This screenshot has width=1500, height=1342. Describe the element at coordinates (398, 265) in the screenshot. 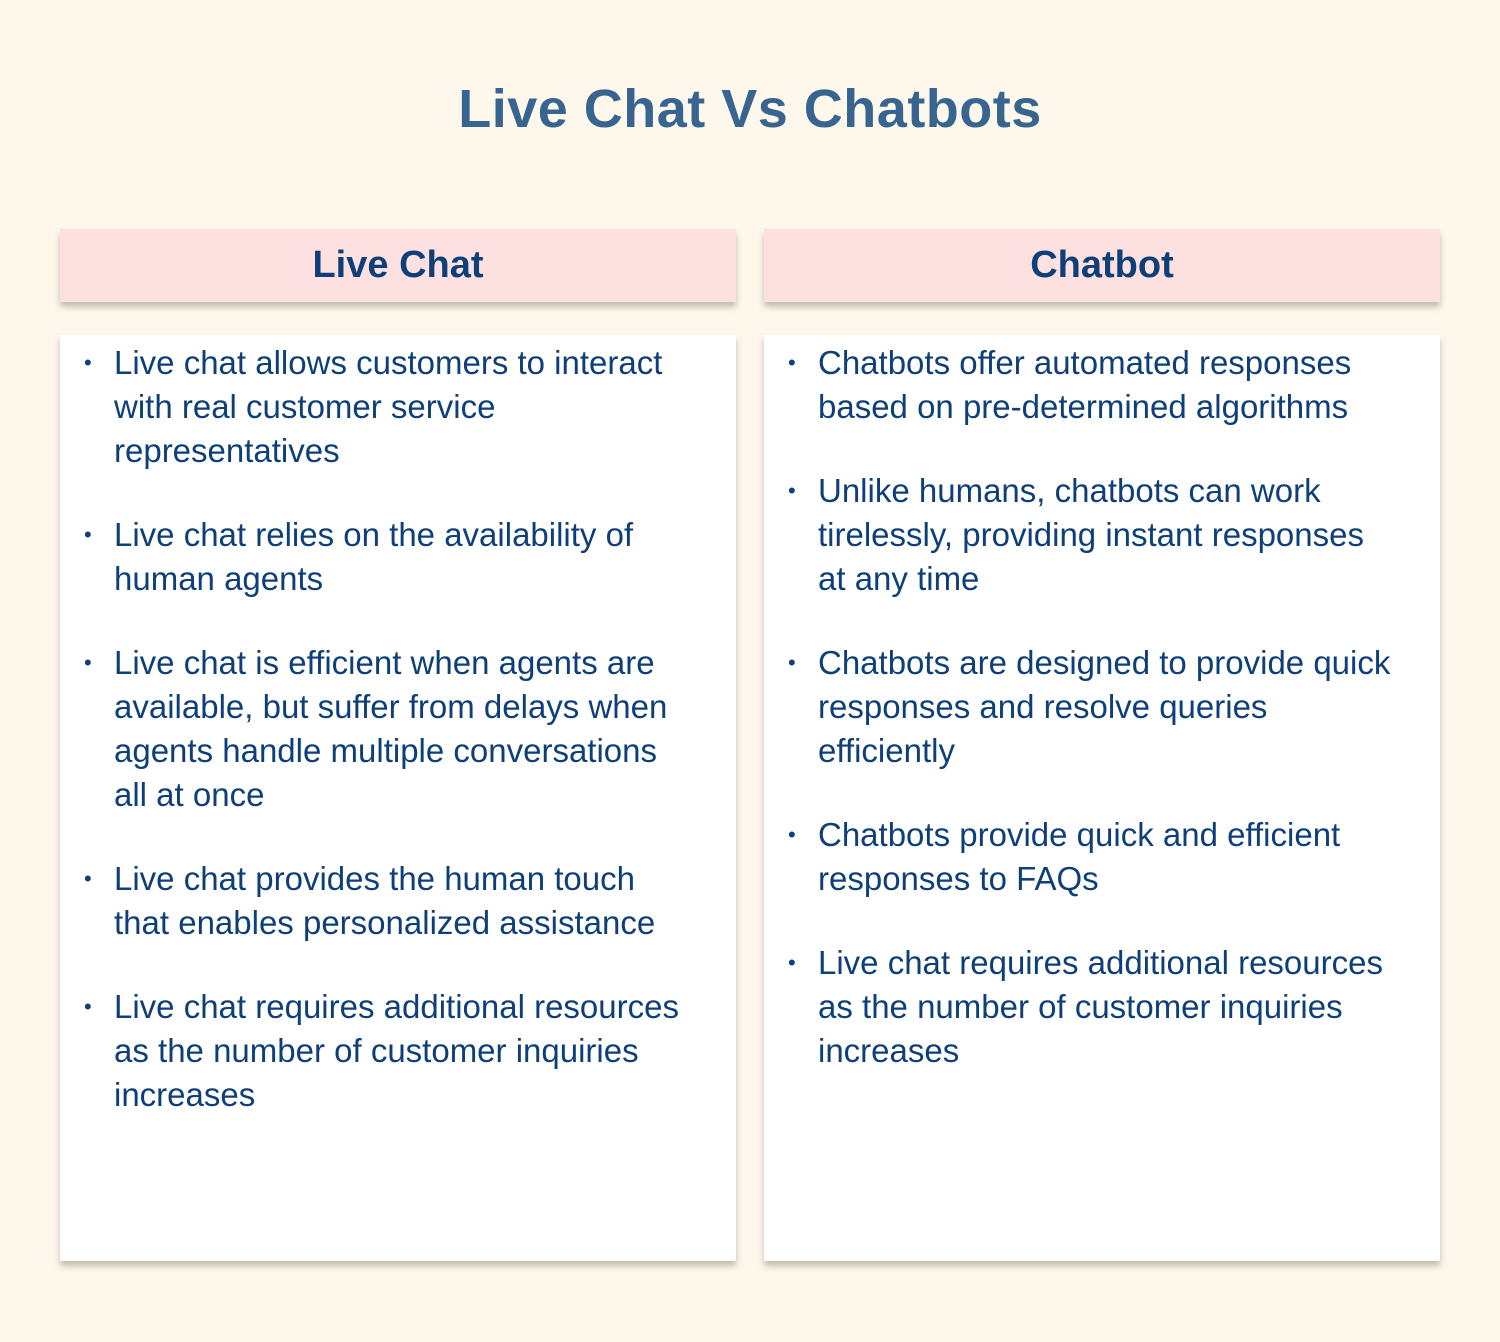

I see `live-chat-column-header: Live Chat` at that location.